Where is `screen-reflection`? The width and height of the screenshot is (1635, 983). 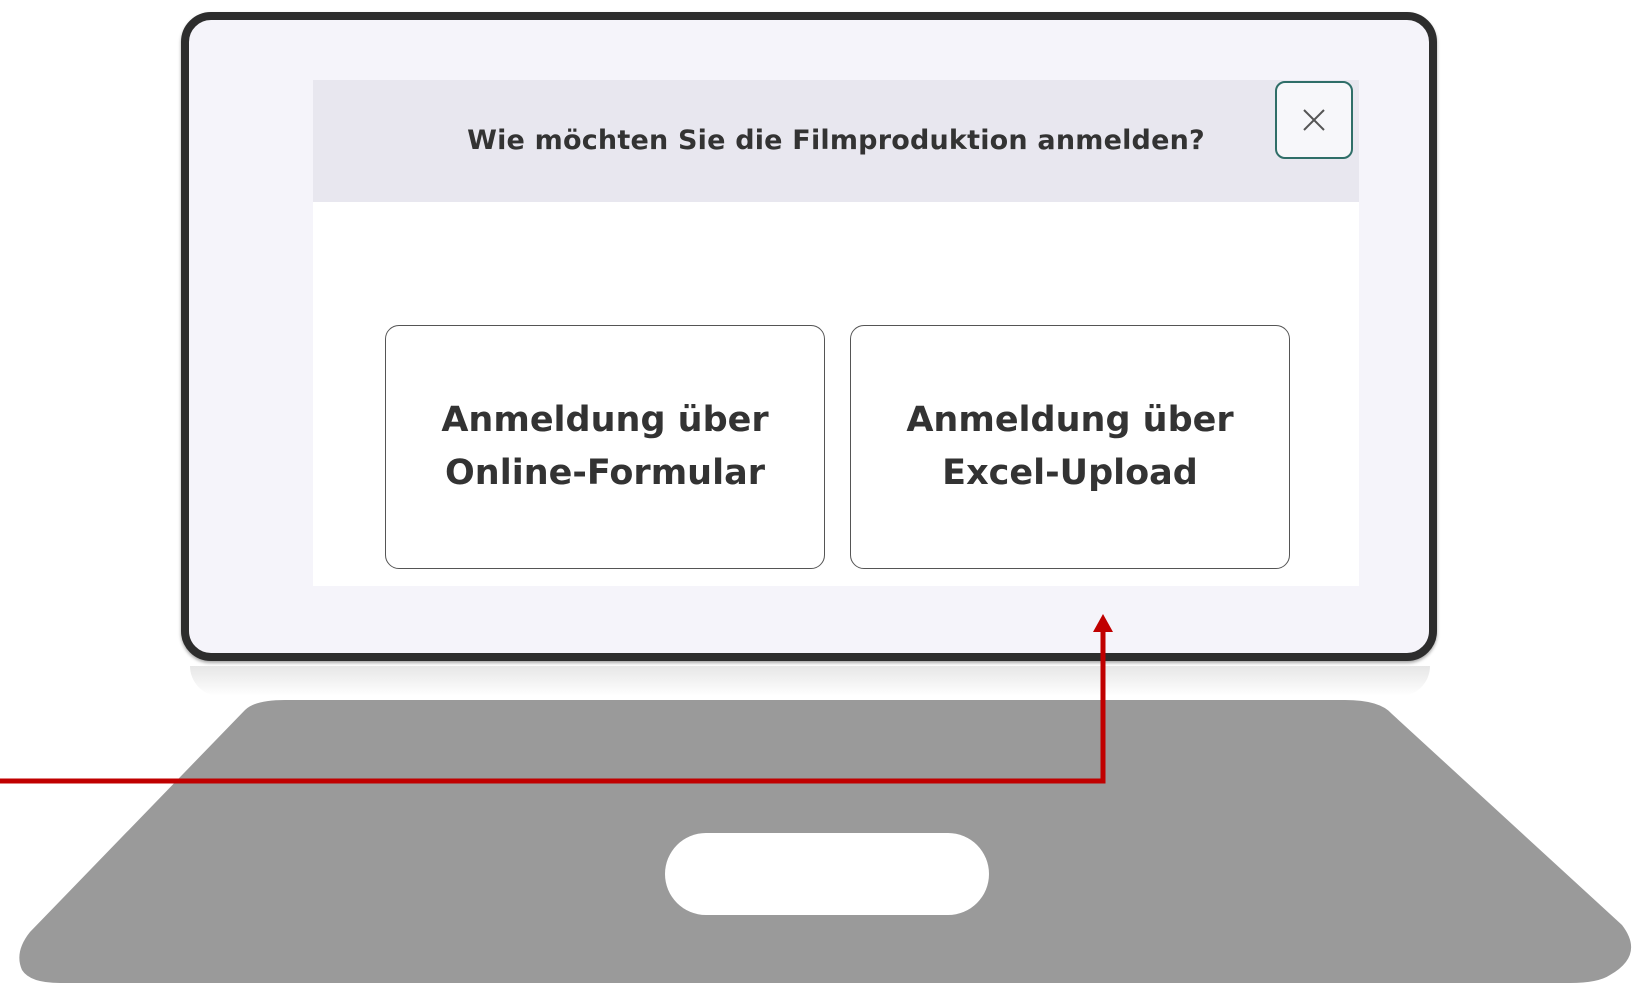
screen-reflection is located at coordinates (810, 681).